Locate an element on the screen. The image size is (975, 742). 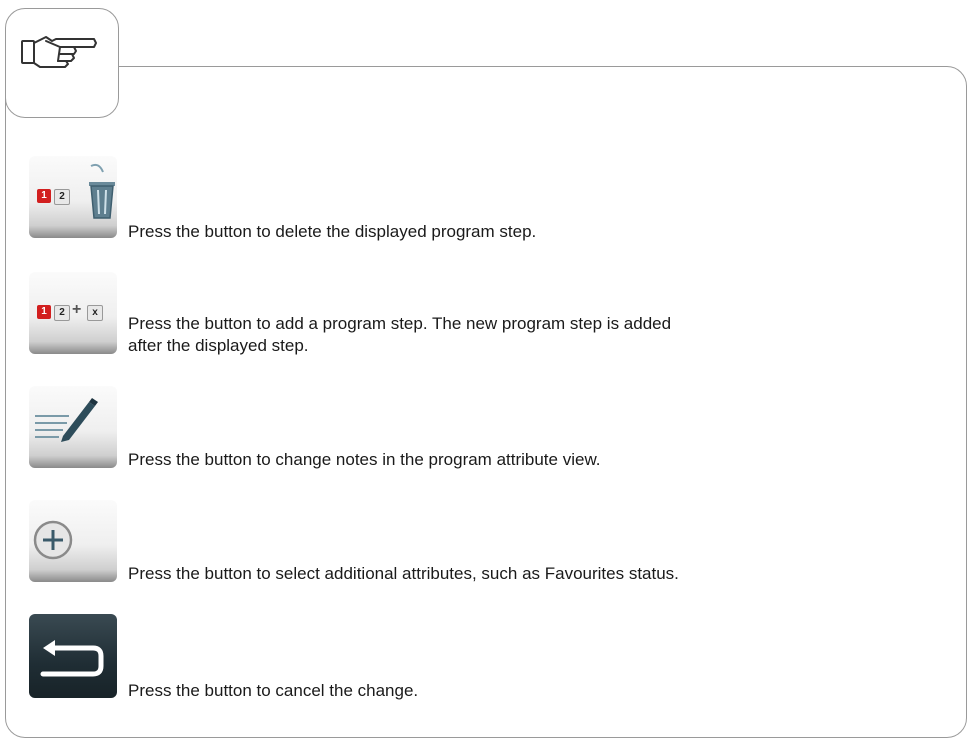
add-attributes-button is located at coordinates (73, 541).